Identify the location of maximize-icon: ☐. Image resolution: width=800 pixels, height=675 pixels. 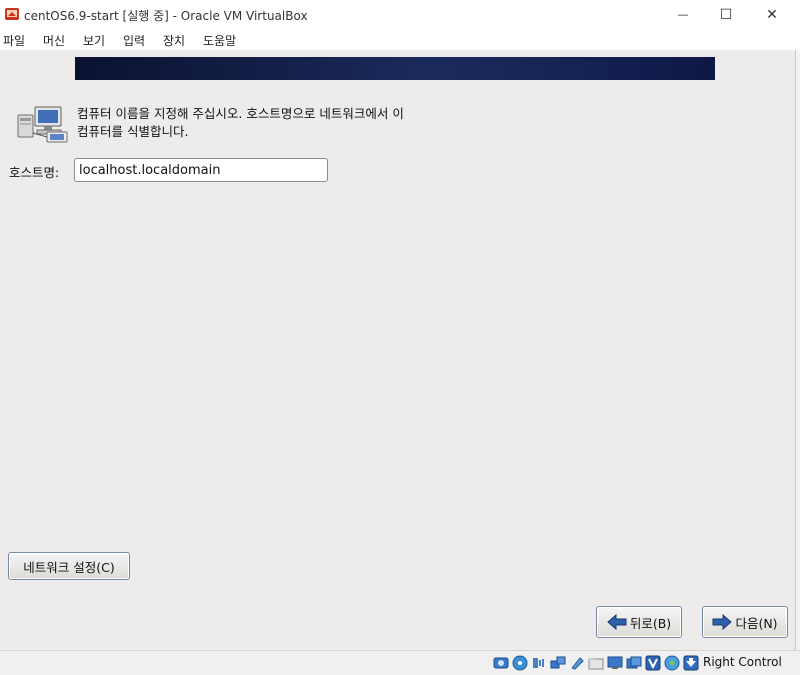
(726, 14).